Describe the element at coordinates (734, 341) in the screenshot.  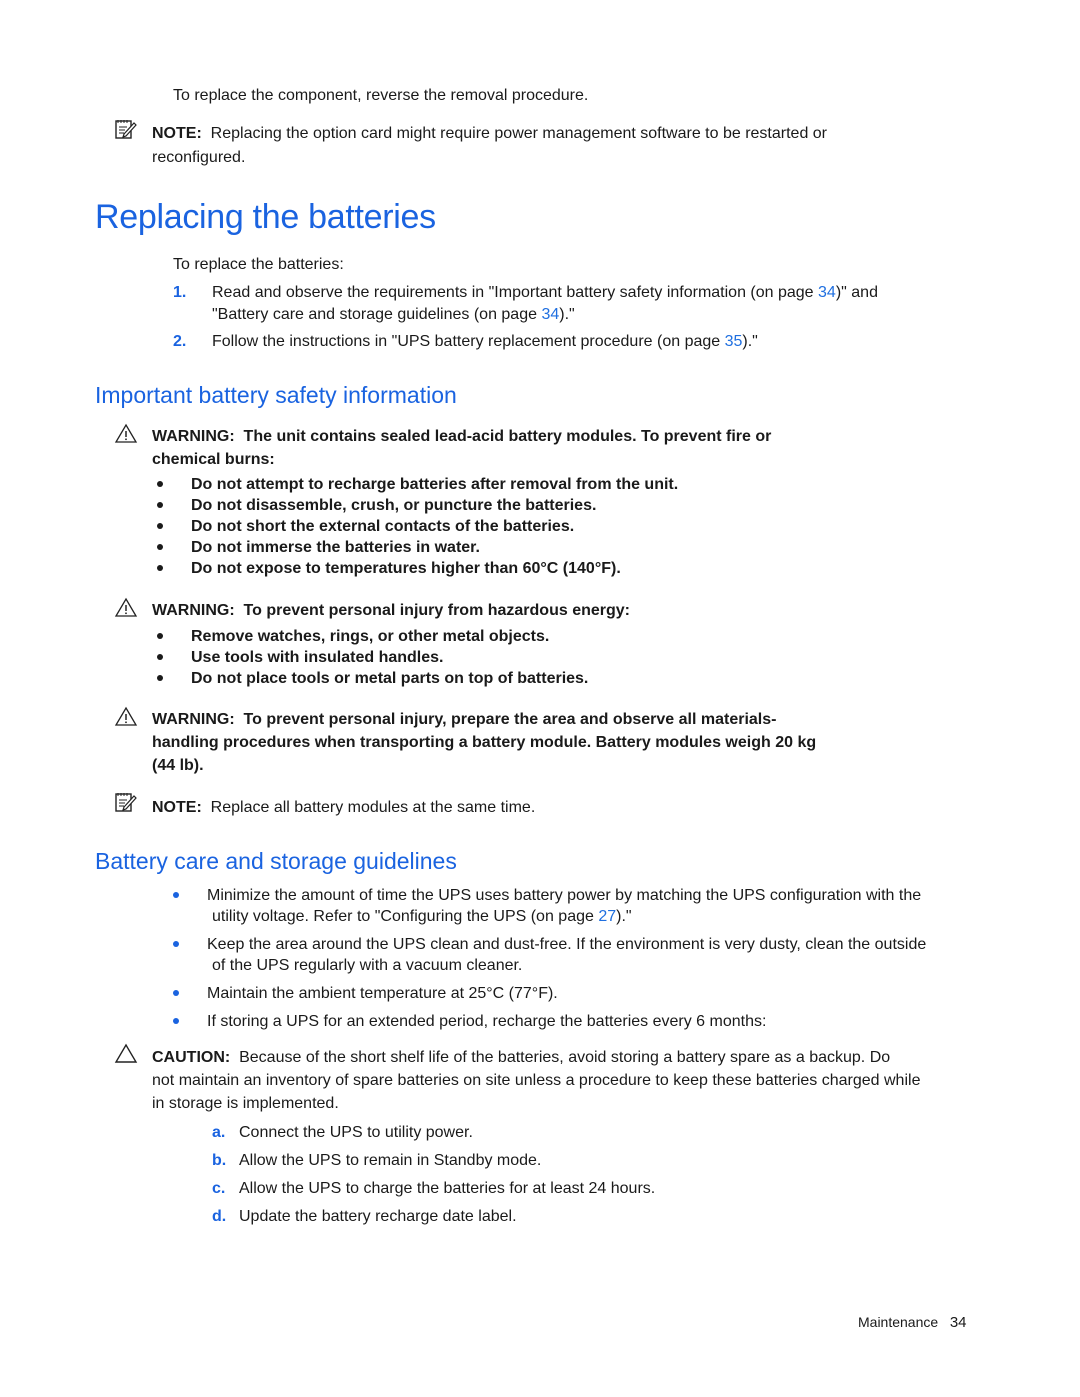
I see `page-link-35: 35` at that location.